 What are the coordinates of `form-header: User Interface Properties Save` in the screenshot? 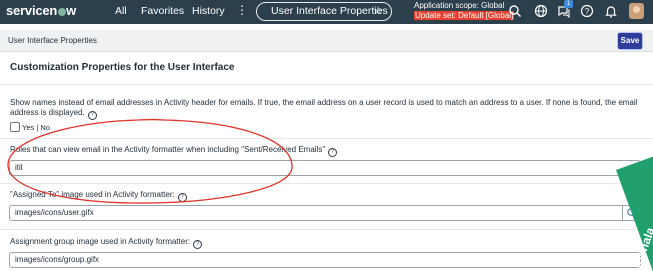 It's located at (326, 41).